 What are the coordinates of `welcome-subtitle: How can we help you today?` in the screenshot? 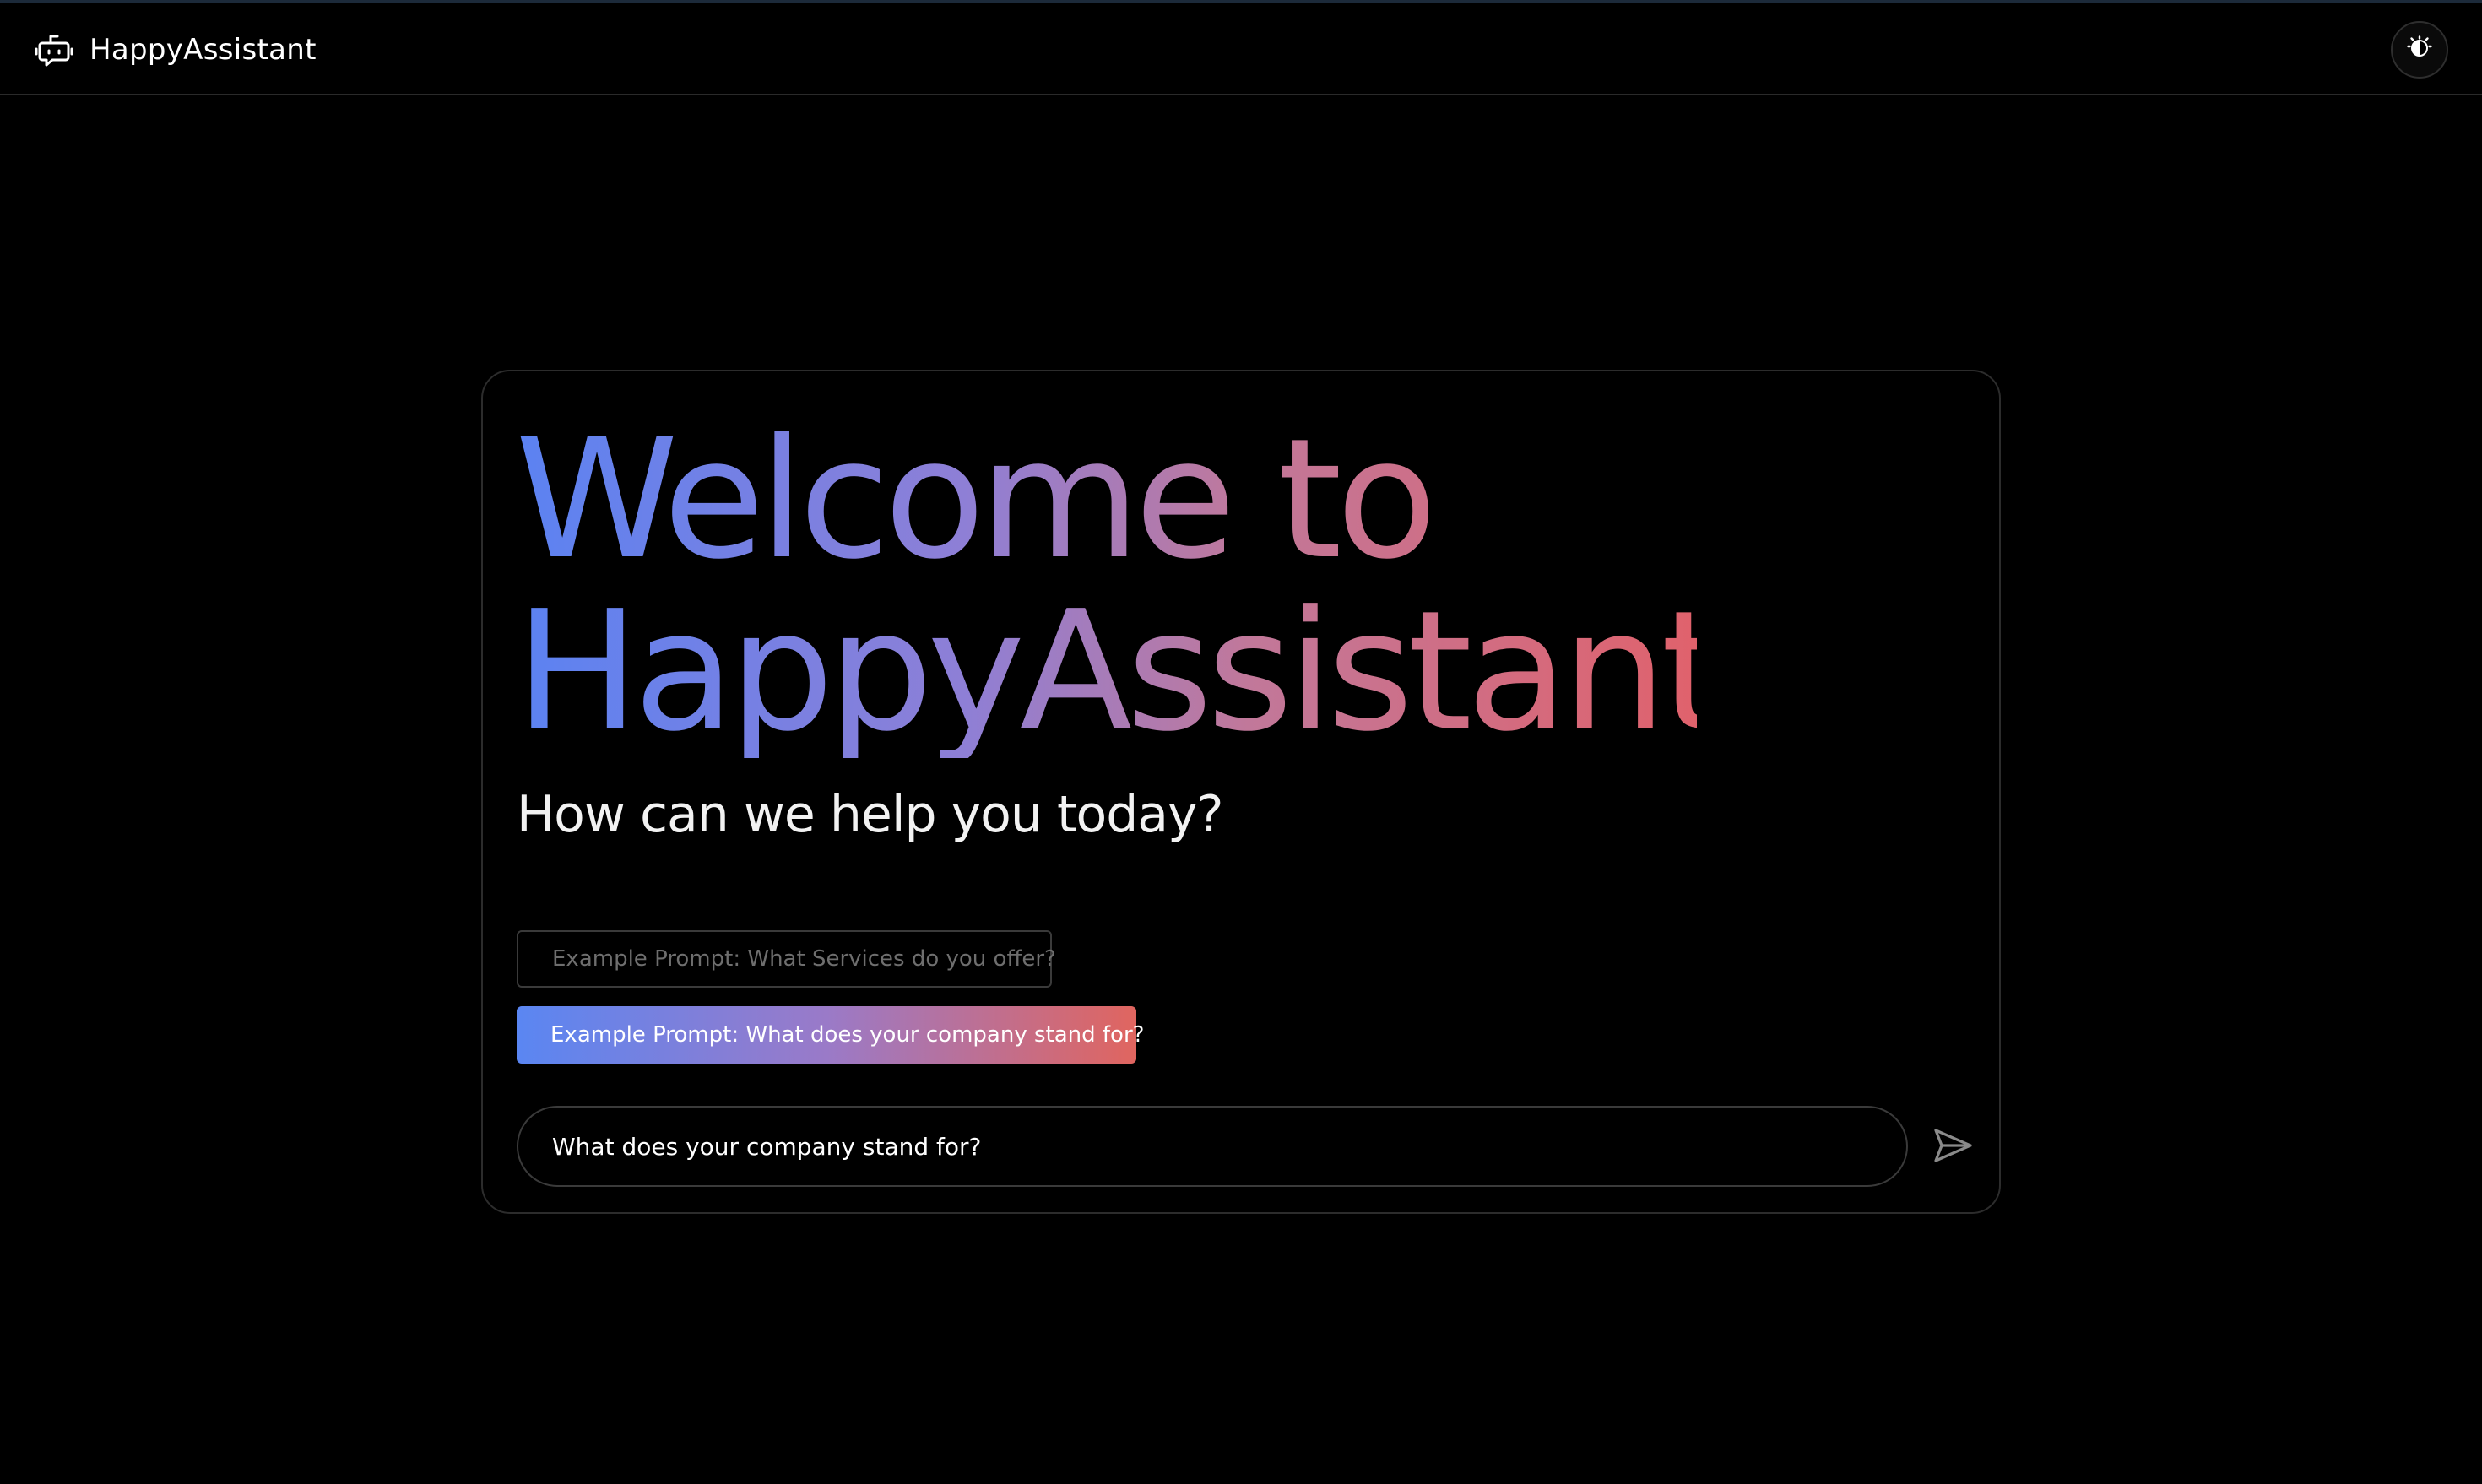 It's located at (870, 814).